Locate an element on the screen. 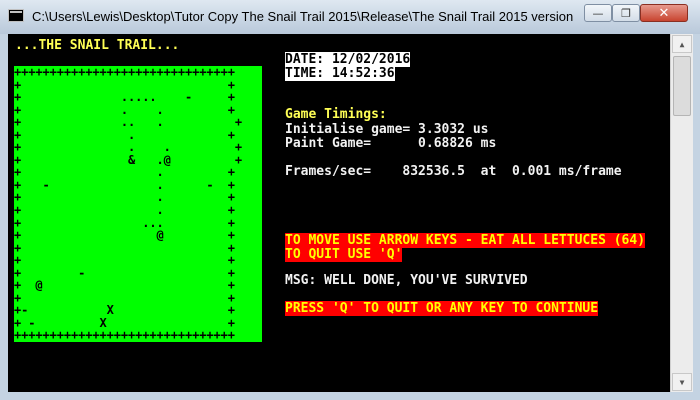  frames-per-second: Frames/sec= 832536.5 at 0.001 ms/frame is located at coordinates (453, 171).